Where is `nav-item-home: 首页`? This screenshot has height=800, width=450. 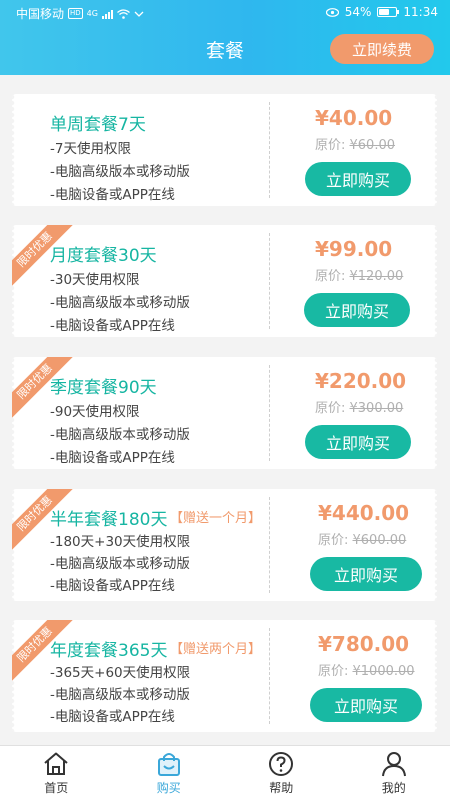 nav-item-home: 首页 is located at coordinates (56, 773).